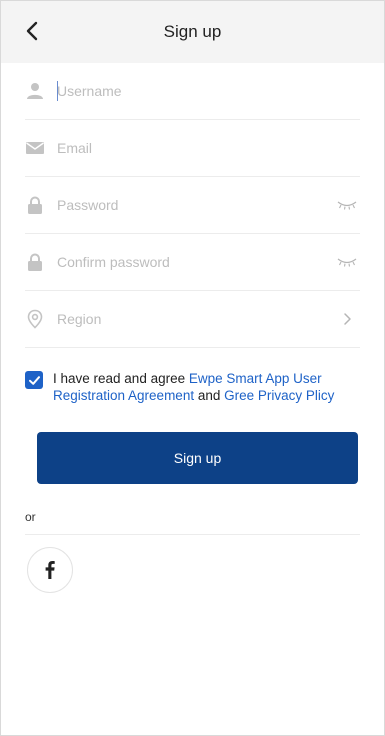  Describe the element at coordinates (35, 91) in the screenshot. I see `user-icon` at that location.